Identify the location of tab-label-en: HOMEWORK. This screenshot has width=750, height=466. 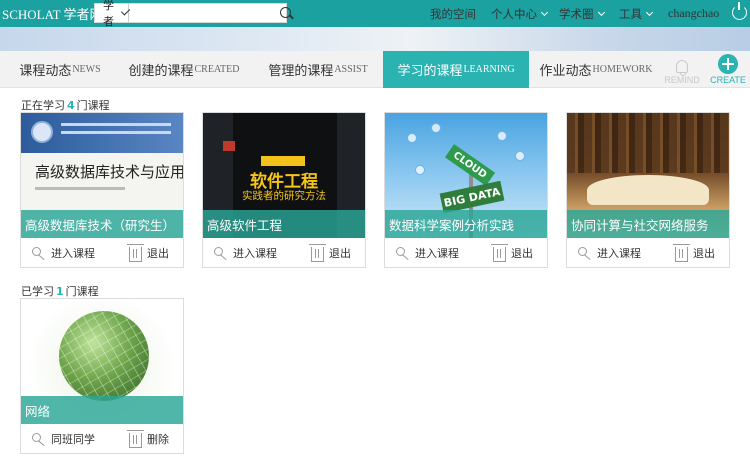
(622, 69).